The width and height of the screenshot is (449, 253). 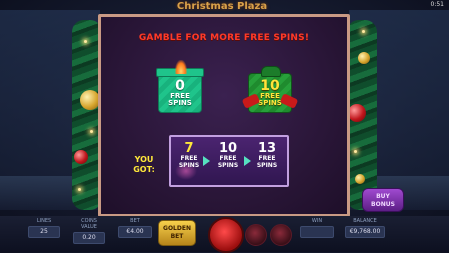 What do you see at coordinates (270, 86) in the screenshot?
I see `gift-value: 10` at bounding box center [270, 86].